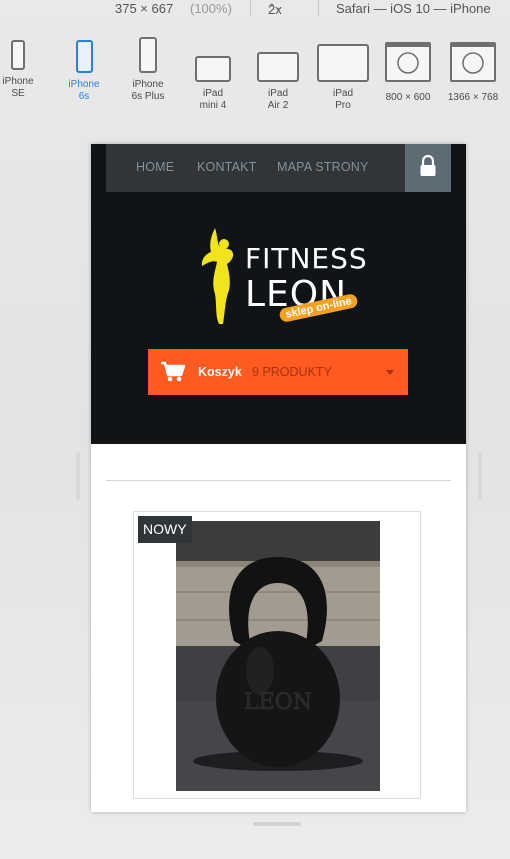 The image size is (510, 859). I want to click on browser-selector: Safari — iOS 10 — iPhone, so click(413, 8).